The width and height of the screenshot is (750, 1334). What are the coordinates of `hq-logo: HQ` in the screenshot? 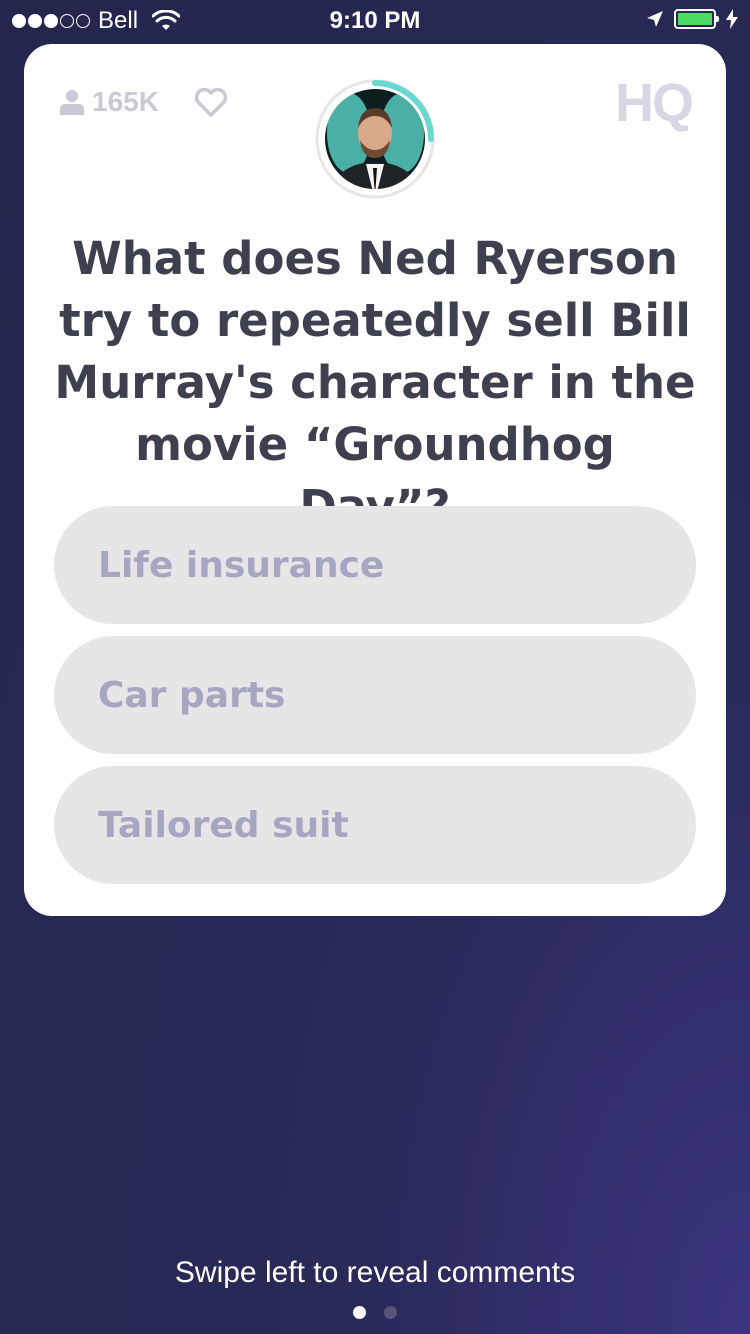 It's located at (654, 103).